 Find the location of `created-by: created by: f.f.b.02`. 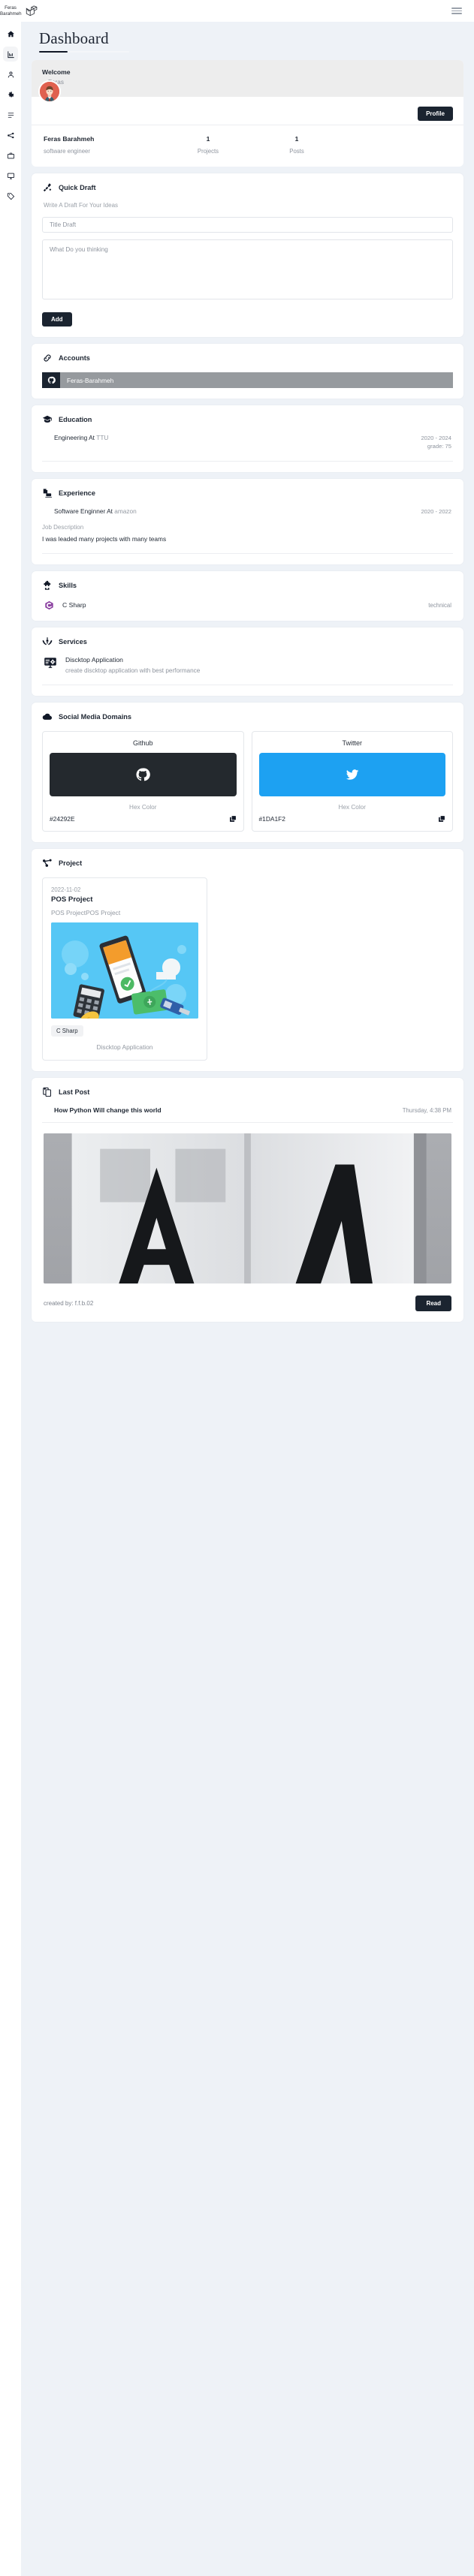

created-by: created by: f.f.b.02 is located at coordinates (69, 1304).